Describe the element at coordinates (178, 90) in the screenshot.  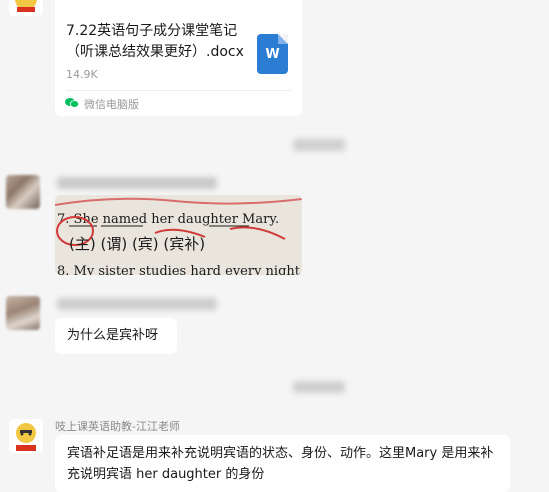
I see `file-card-divider` at that location.